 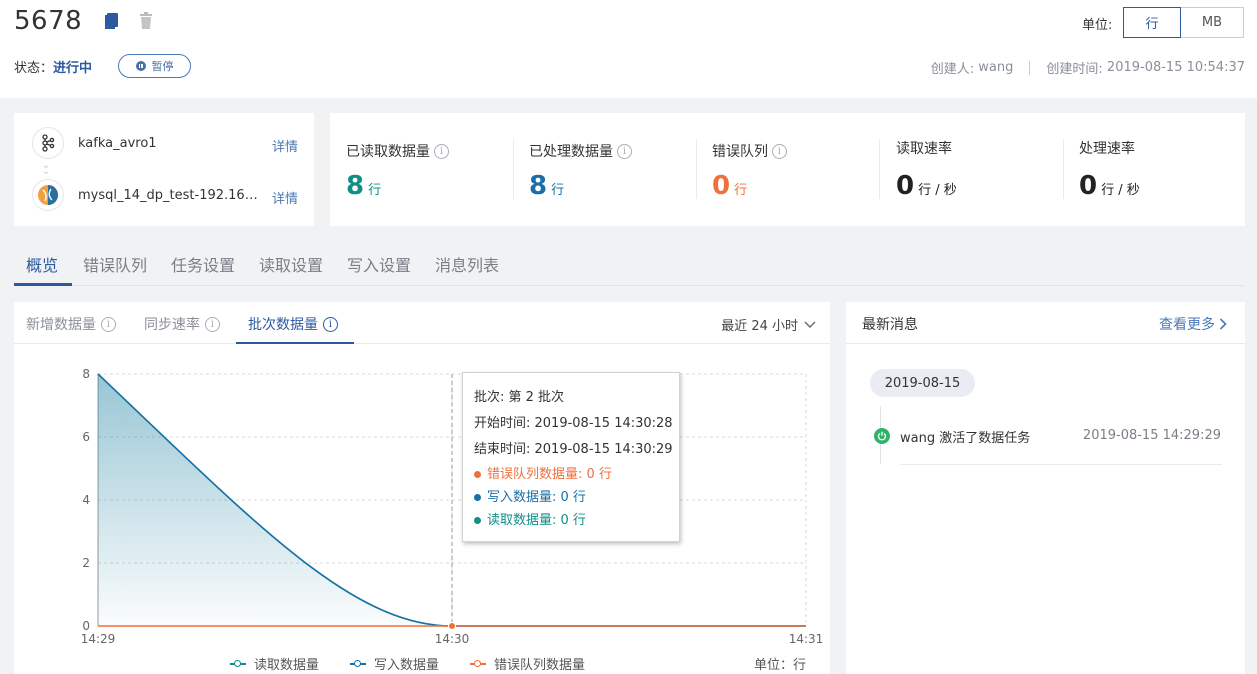 What do you see at coordinates (73, 68) in the screenshot?
I see `status-value: 进行中` at bounding box center [73, 68].